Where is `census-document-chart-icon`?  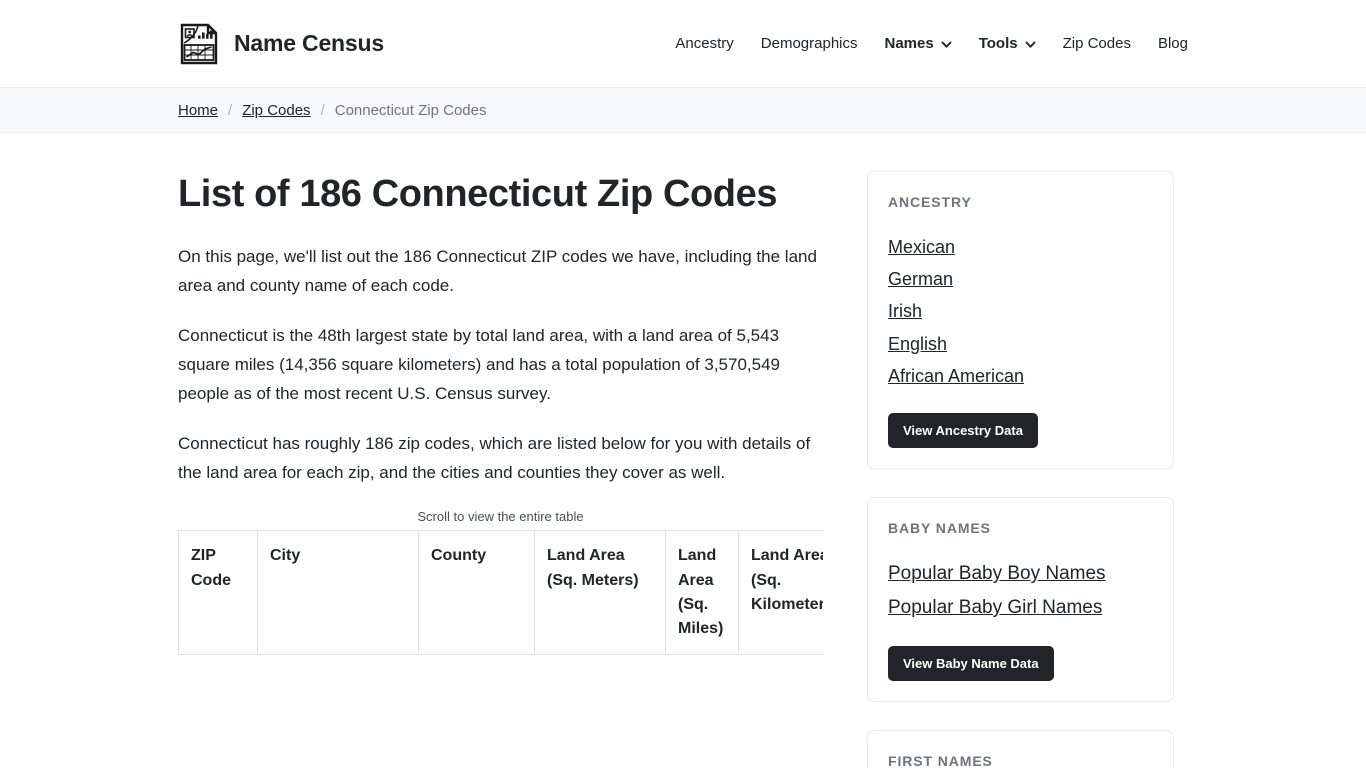 census-document-chart-icon is located at coordinates (199, 44).